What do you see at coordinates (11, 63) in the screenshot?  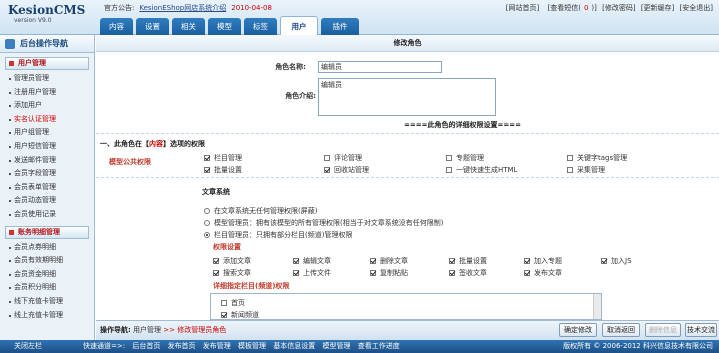 I see `section-icon` at bounding box center [11, 63].